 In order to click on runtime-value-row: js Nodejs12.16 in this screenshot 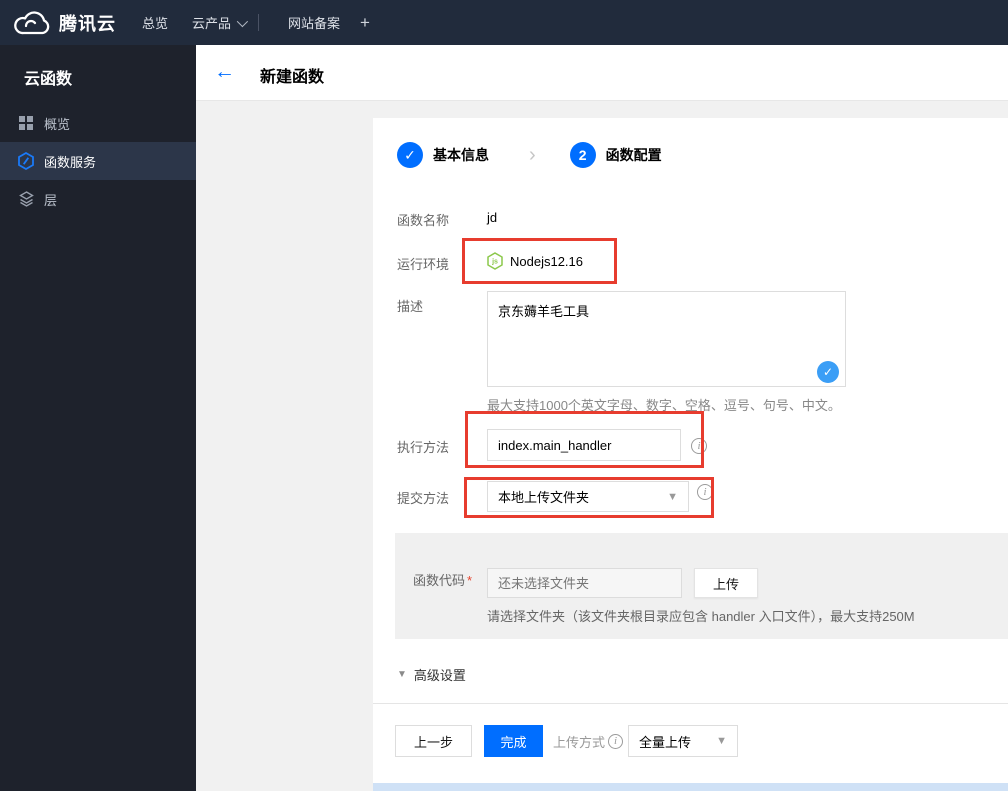, I will do `click(535, 261)`.